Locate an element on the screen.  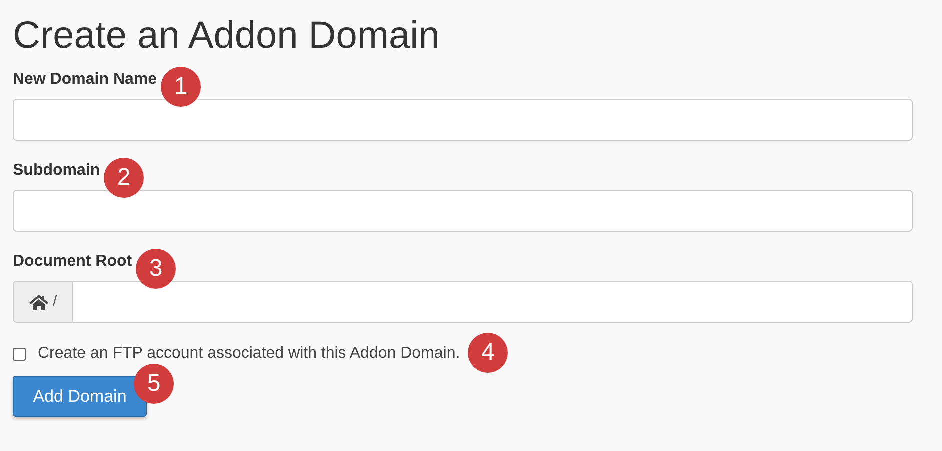
number-badge: 3 is located at coordinates (156, 269).